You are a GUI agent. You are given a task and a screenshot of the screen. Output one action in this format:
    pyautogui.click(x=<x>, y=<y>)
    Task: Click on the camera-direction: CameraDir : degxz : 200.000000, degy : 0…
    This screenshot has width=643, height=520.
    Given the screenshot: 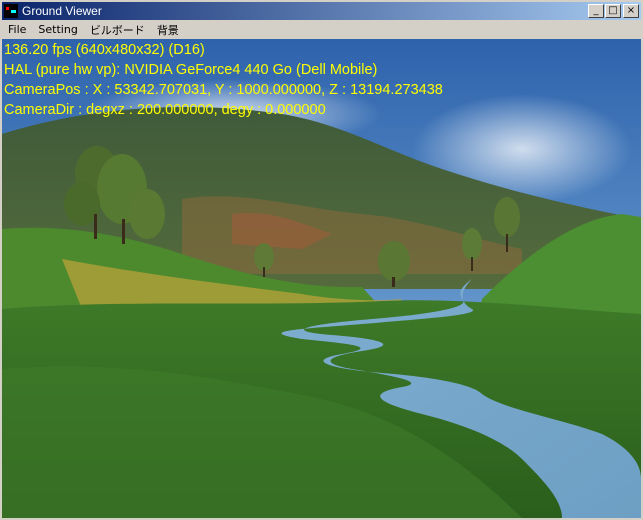 What is the action you would take?
    pyautogui.click(x=165, y=110)
    